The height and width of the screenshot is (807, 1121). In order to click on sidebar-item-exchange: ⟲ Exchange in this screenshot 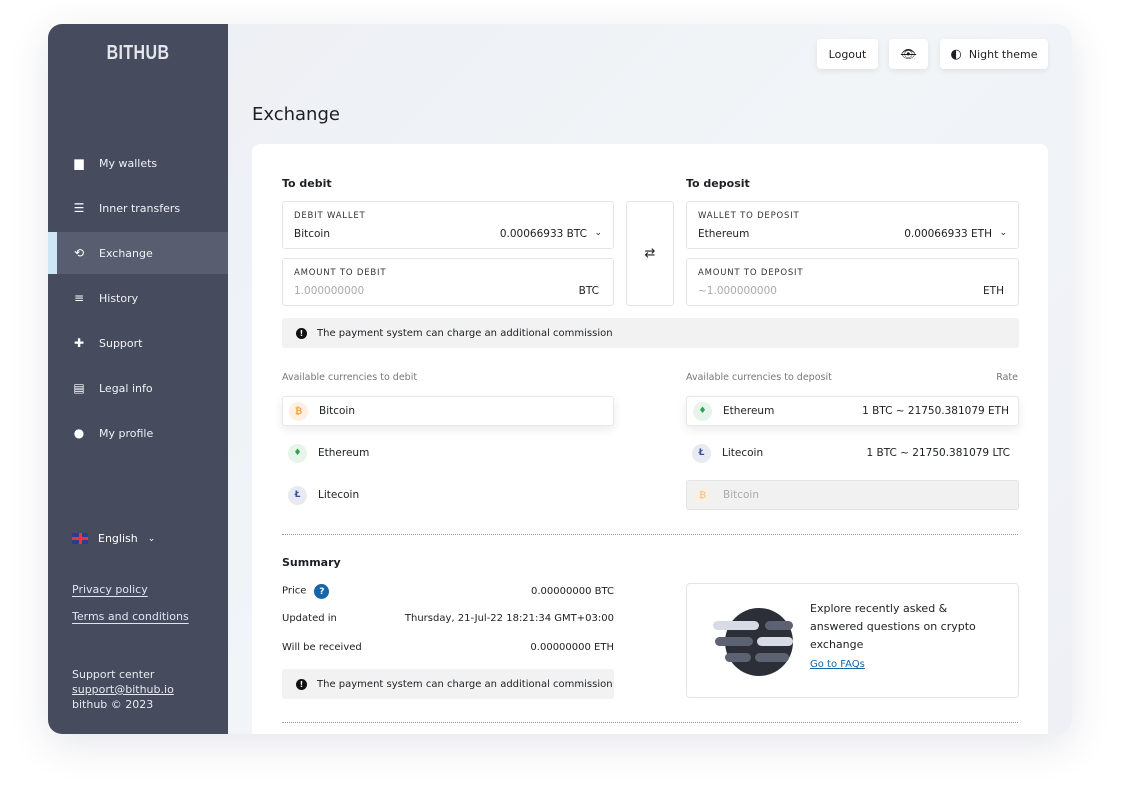, I will do `click(138, 253)`.